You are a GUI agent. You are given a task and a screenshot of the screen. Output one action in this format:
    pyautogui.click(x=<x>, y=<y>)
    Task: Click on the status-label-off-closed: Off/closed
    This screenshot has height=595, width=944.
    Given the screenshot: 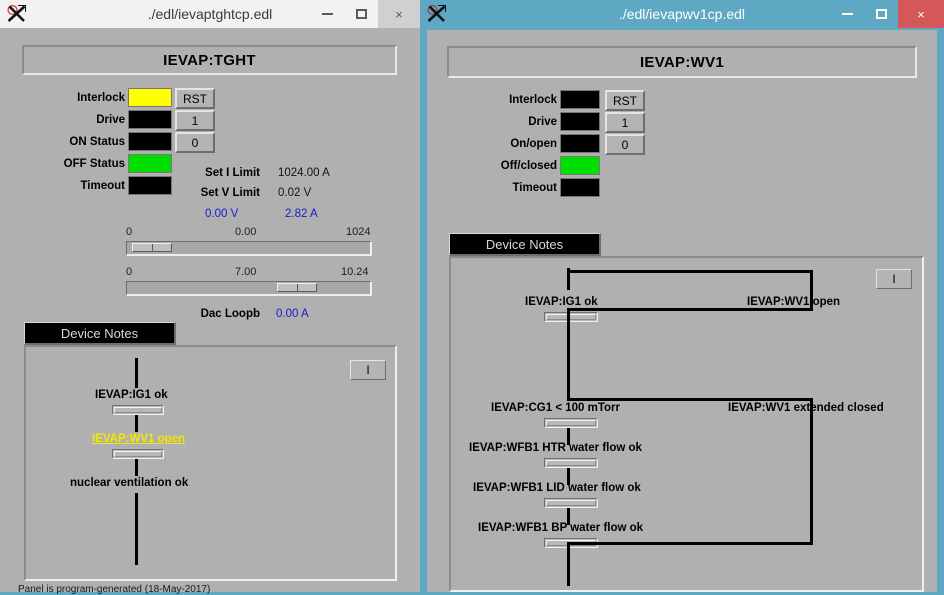 What is the action you would take?
    pyautogui.click(x=528, y=166)
    